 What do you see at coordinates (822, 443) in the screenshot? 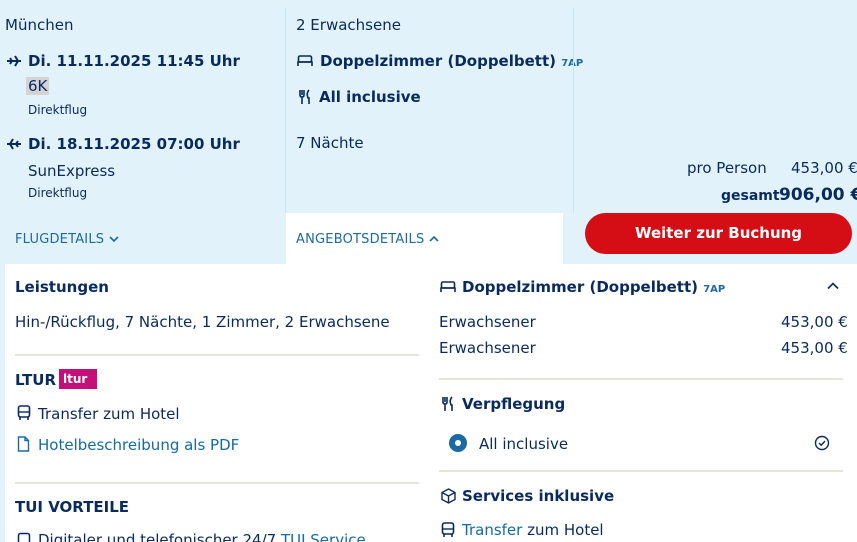
I see `check-circle-icon` at bounding box center [822, 443].